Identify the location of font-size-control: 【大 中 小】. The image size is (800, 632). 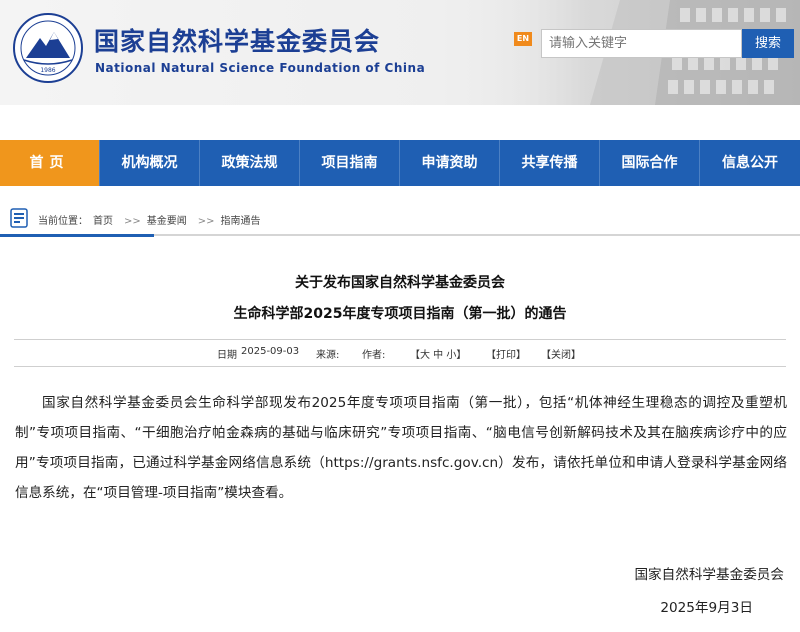
(438, 353).